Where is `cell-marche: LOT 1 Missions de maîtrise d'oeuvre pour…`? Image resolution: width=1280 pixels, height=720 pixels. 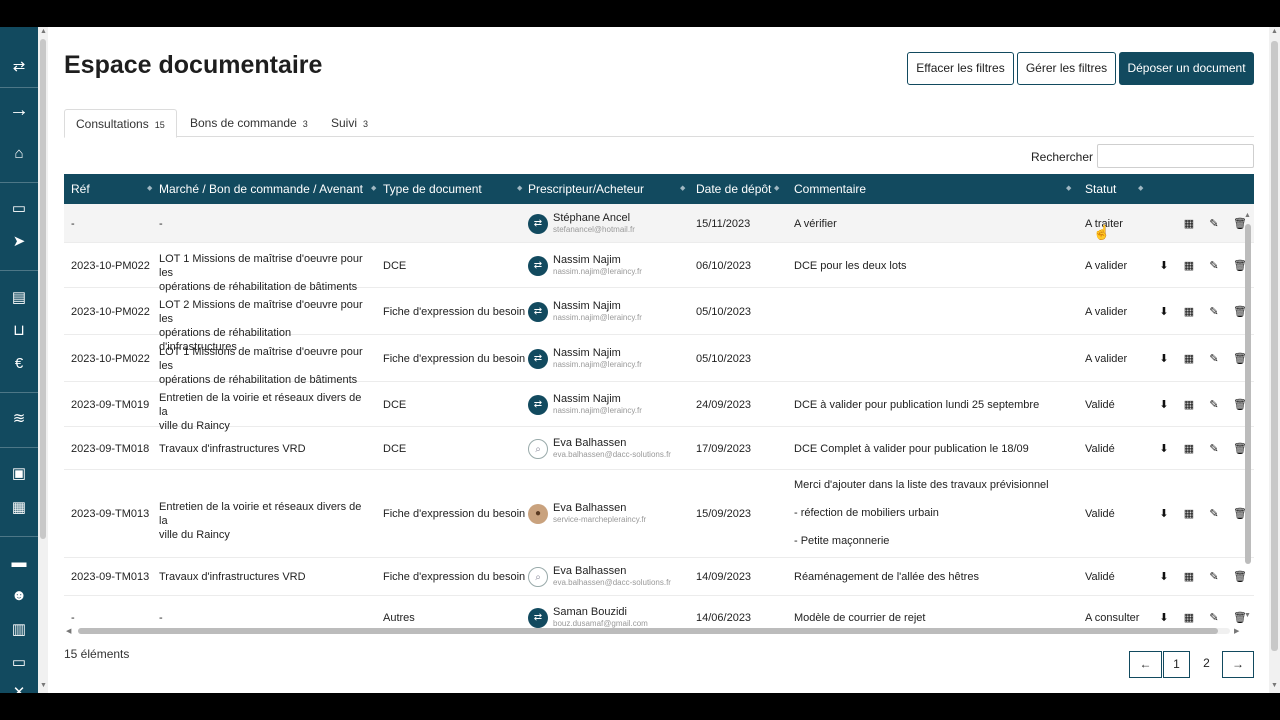
cell-marche: LOT 1 Missions de maîtrise d'oeuvre pour… is located at coordinates (264, 366).